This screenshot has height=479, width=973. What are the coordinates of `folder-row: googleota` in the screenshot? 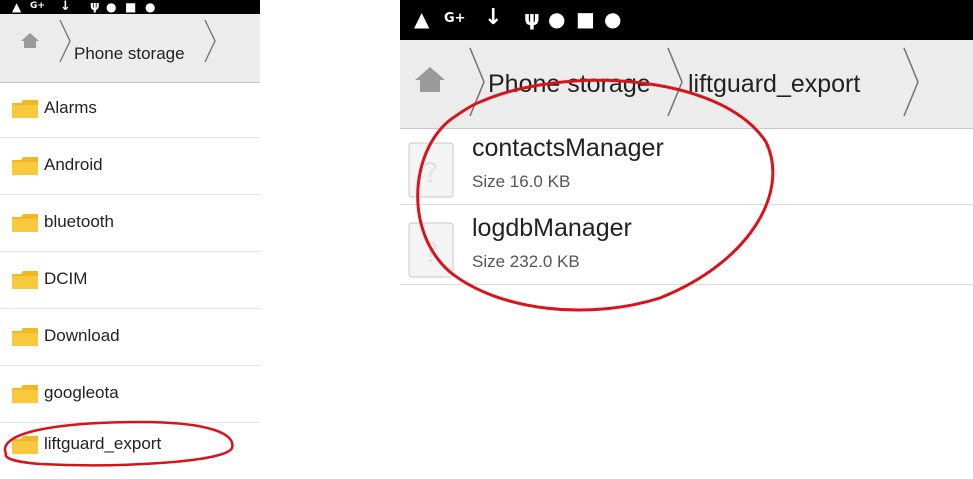 It's located at (130, 394).